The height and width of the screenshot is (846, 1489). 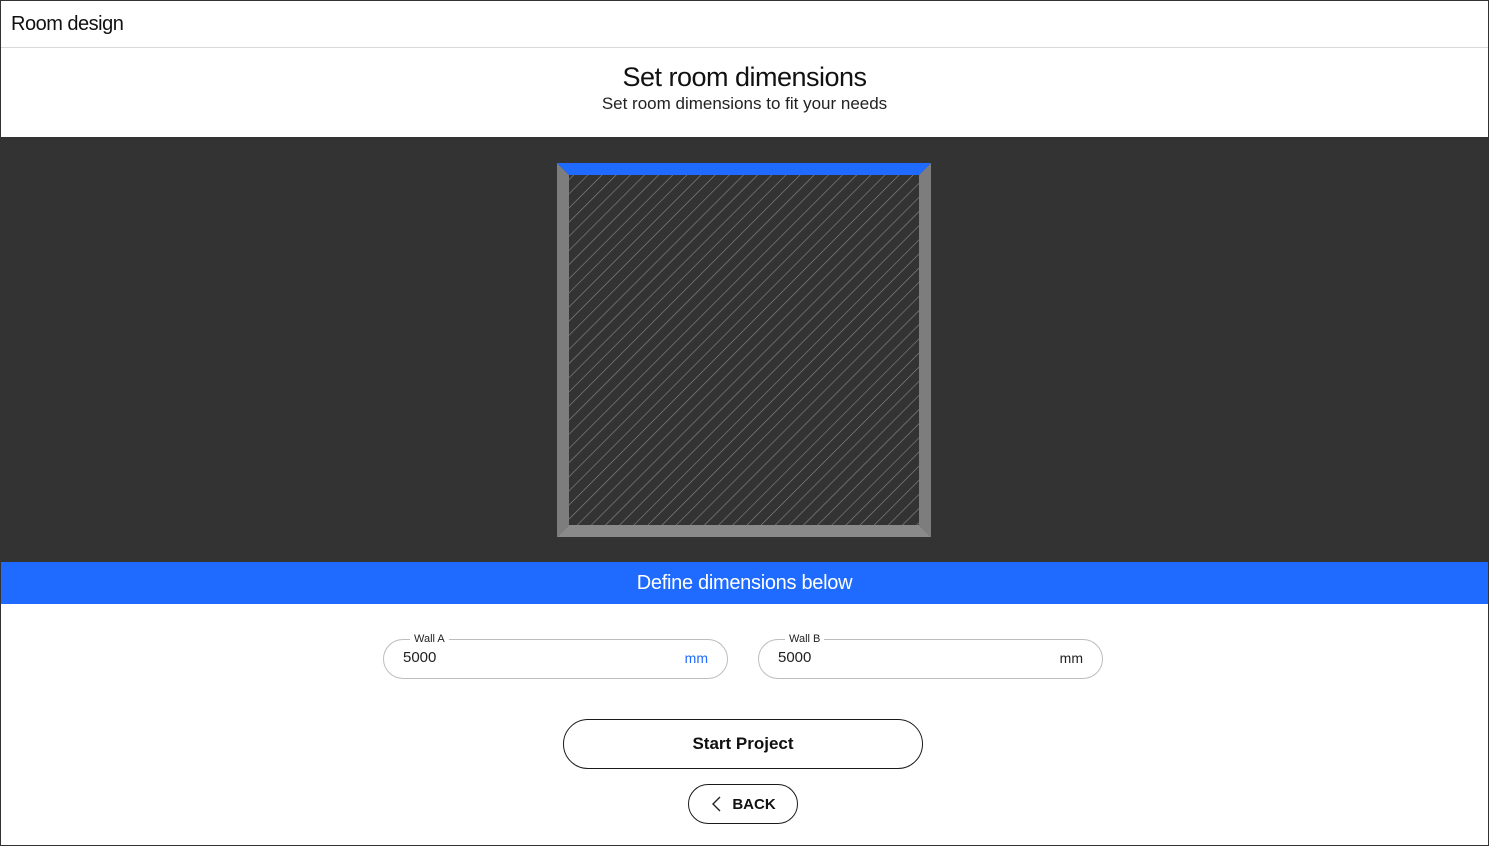 What do you see at coordinates (925, 350) in the screenshot?
I see `wall-right` at bounding box center [925, 350].